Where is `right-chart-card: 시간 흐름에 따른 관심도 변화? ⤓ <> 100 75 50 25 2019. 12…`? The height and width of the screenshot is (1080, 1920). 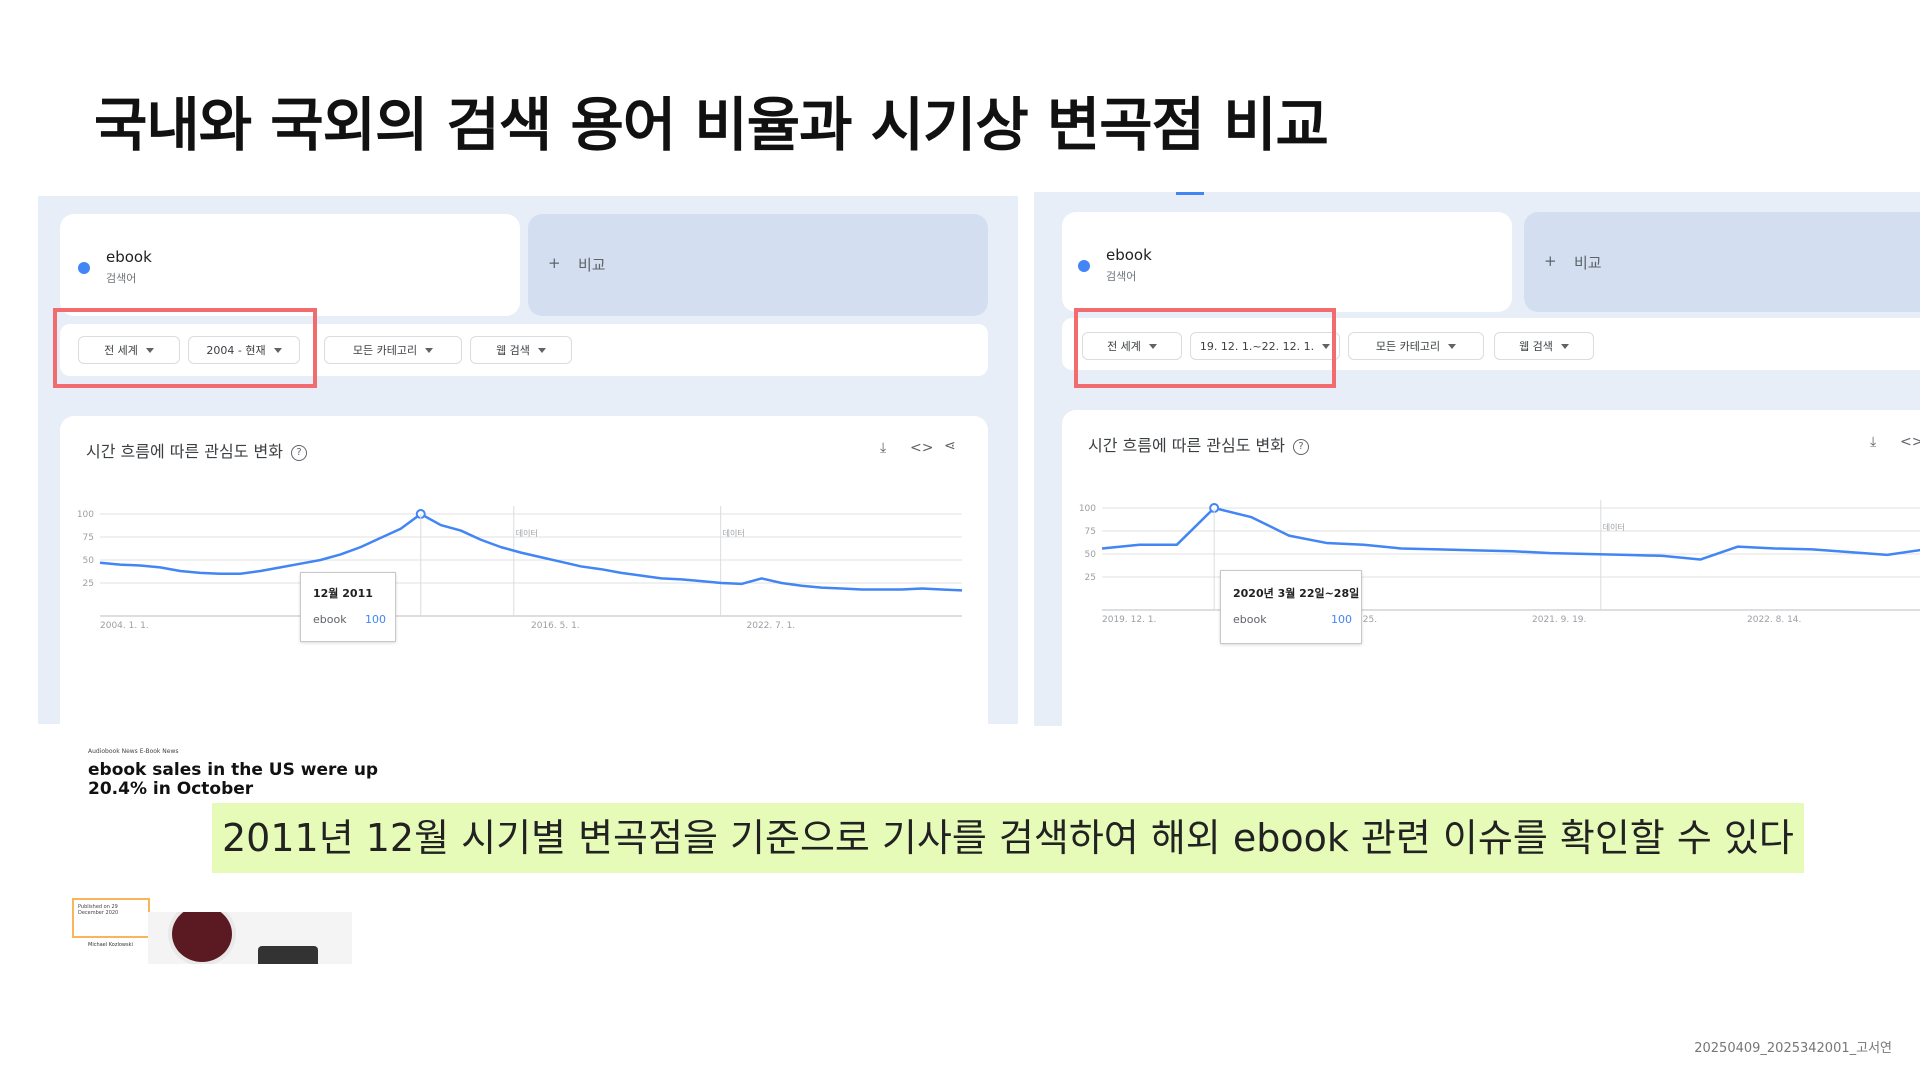
right-chart-card: 시간 흐름에 따른 관심도 변화? ⤓ <> 100 75 50 25 2019. 12… is located at coordinates (1491, 568).